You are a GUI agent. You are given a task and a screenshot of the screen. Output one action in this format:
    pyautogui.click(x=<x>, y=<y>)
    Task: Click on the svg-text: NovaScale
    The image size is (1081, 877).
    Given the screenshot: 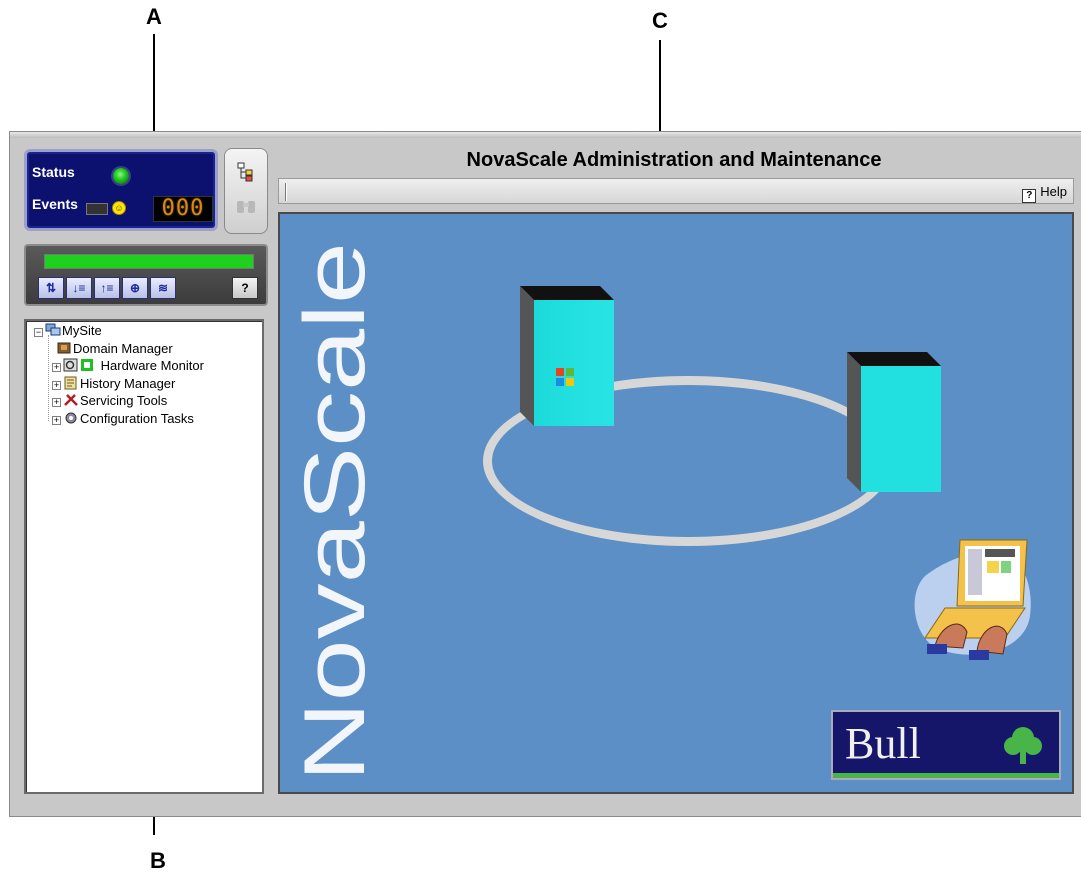 What is the action you would take?
    pyautogui.click(x=331, y=512)
    